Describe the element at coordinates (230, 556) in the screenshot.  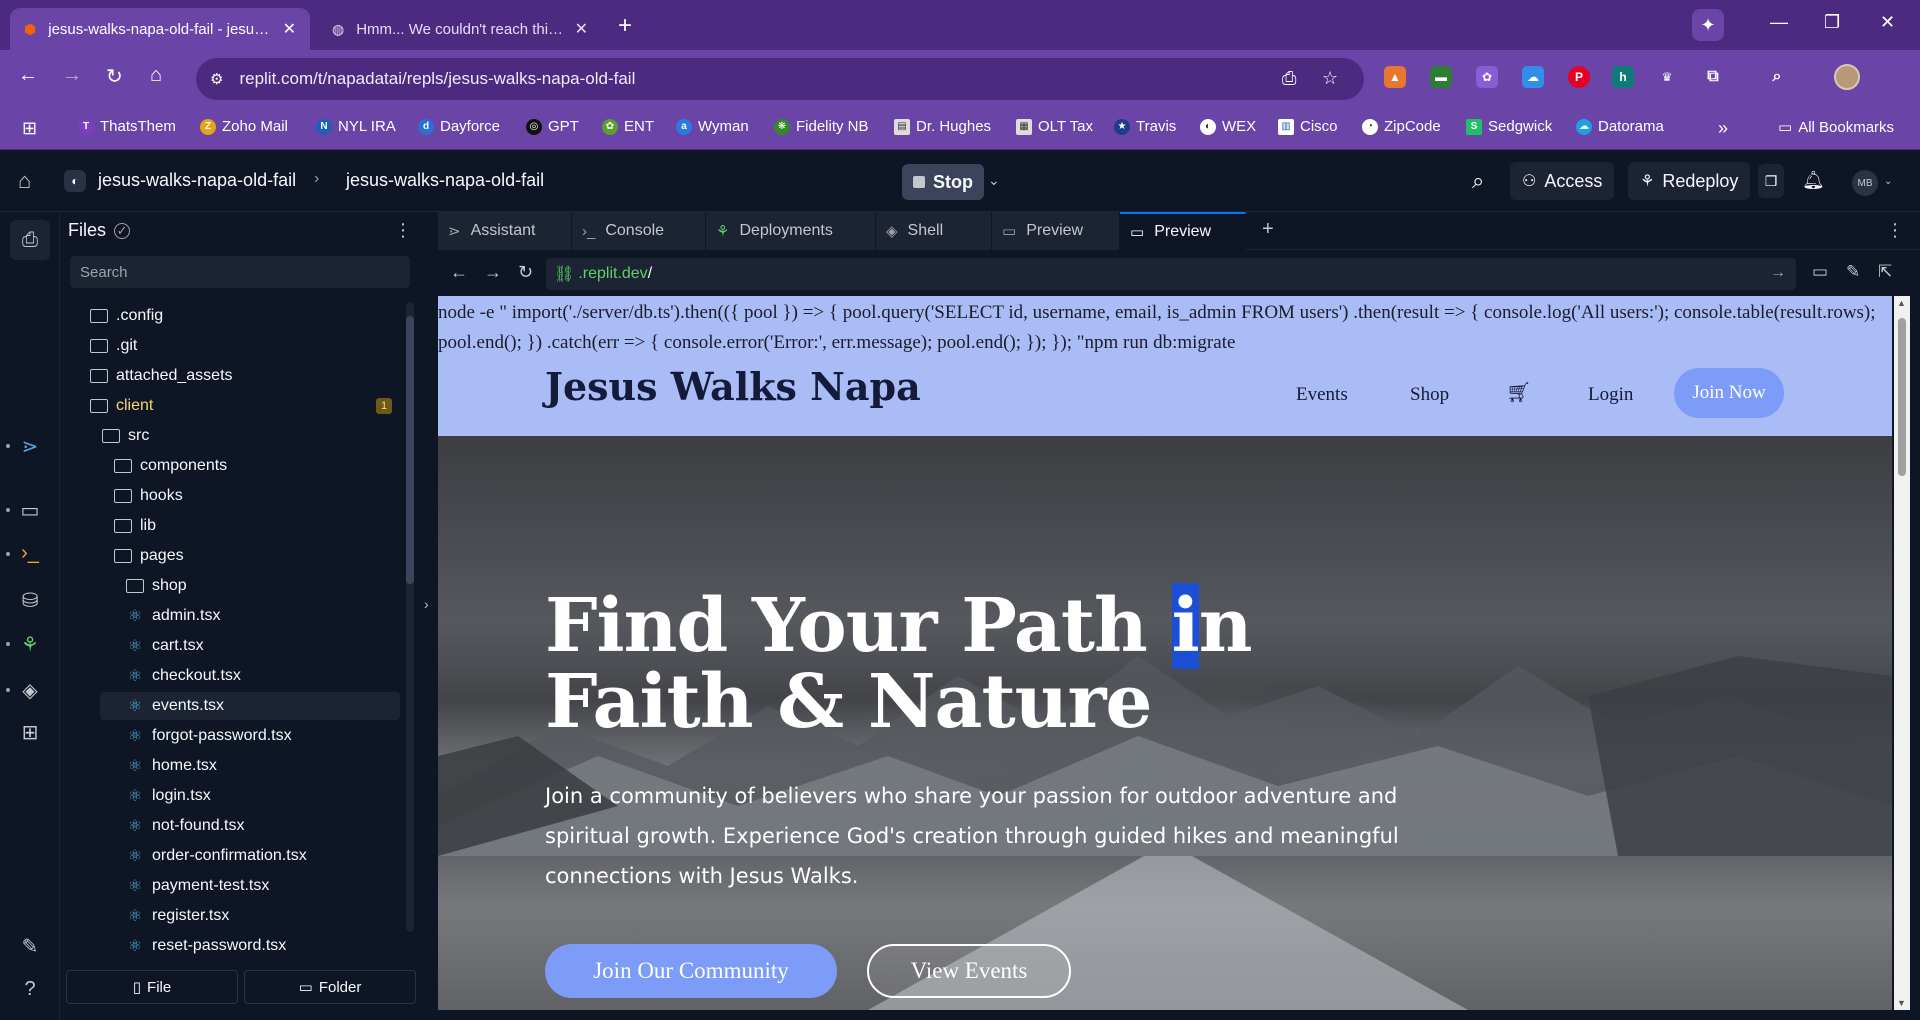
I see `folder-tree-item: pages` at that location.